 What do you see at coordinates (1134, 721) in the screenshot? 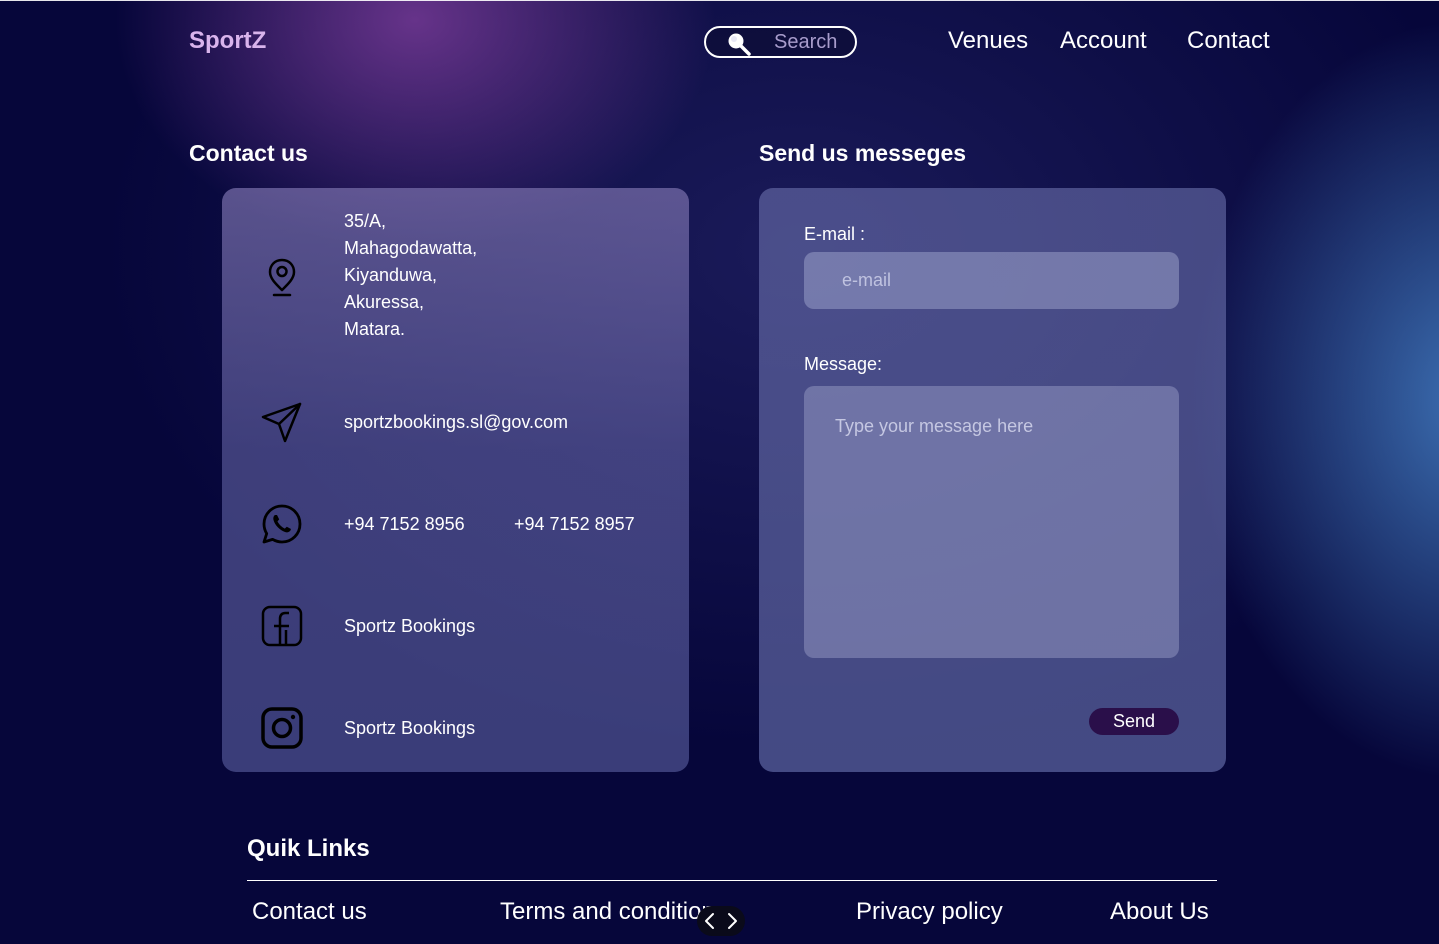
I see `send-button: Send` at bounding box center [1134, 721].